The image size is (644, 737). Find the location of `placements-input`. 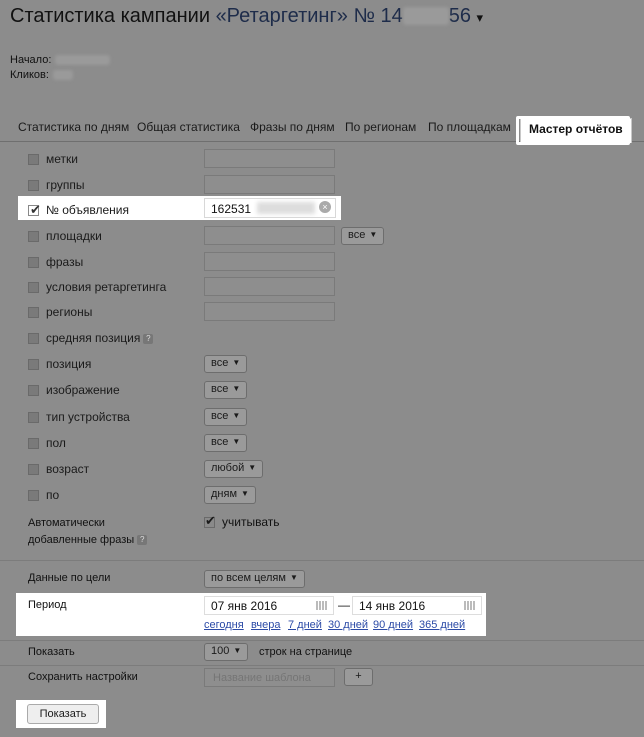

placements-input is located at coordinates (269, 235).